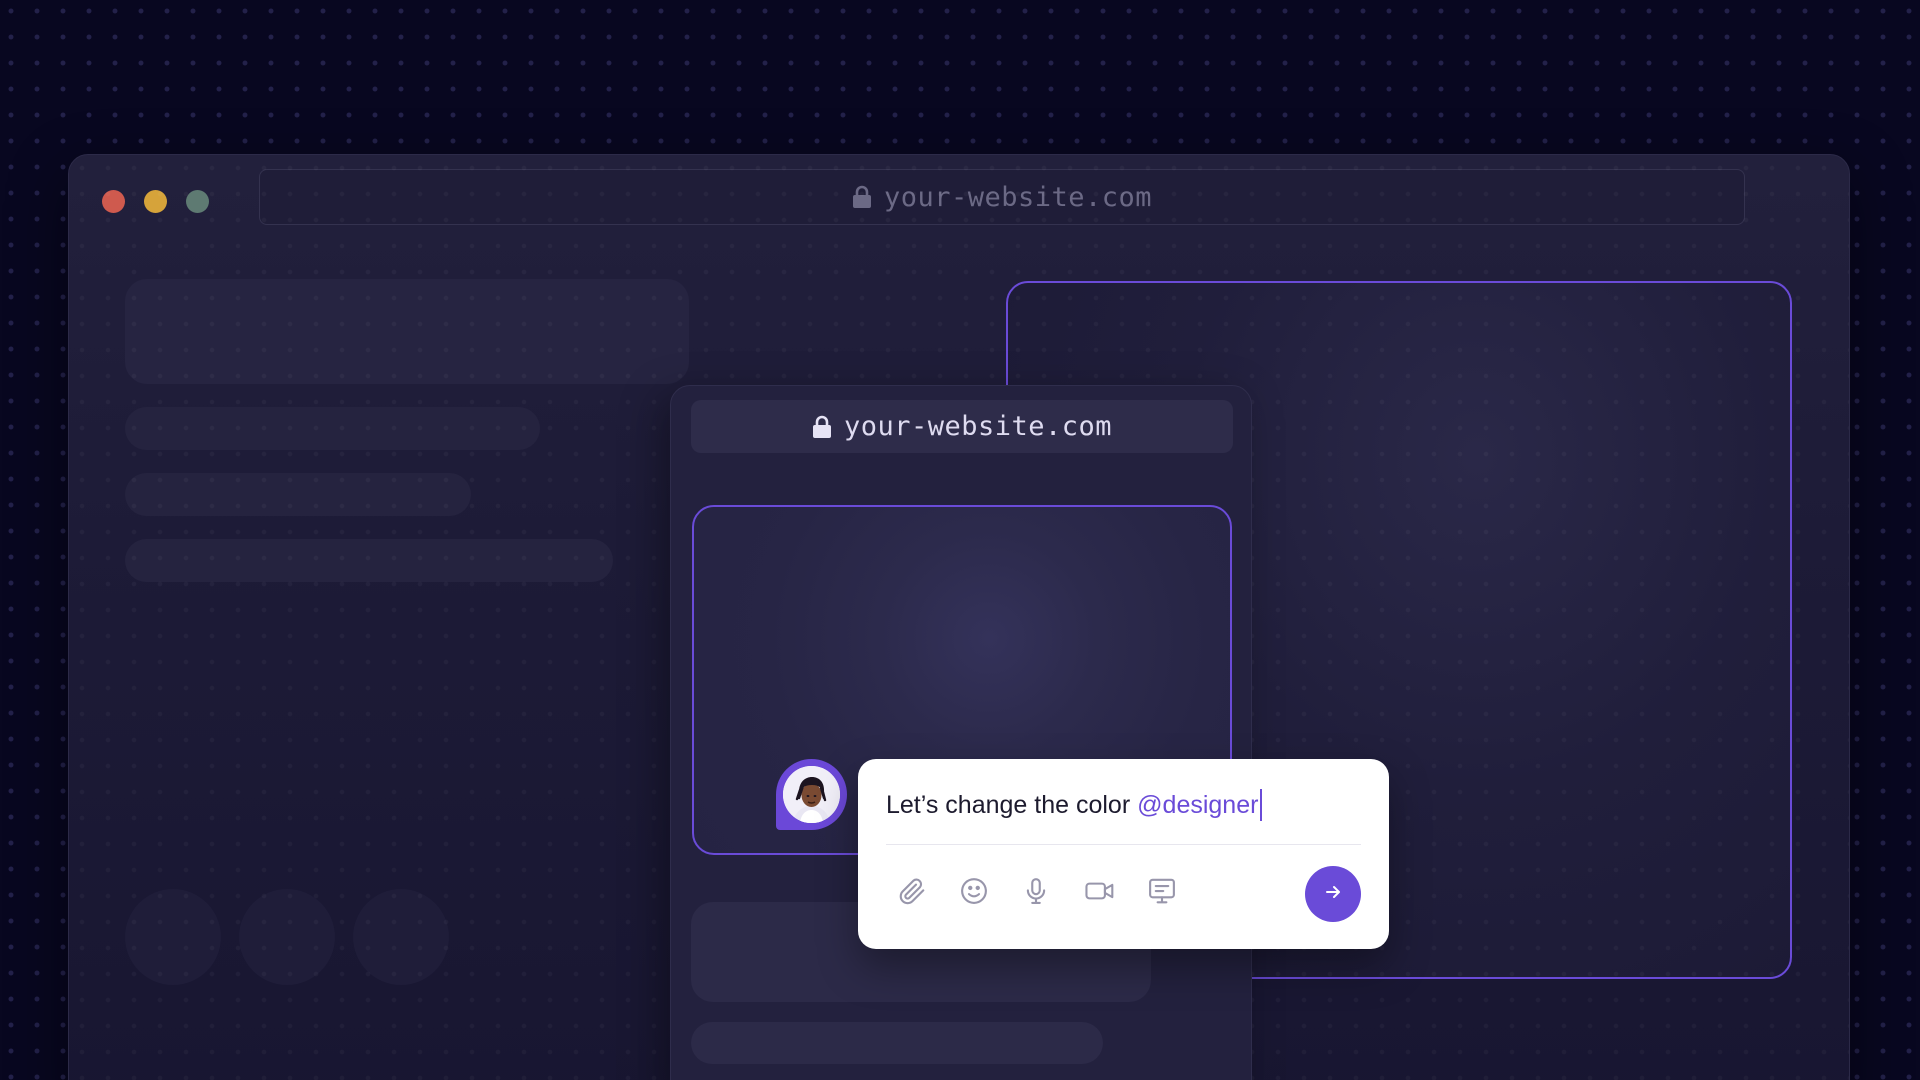 Image resolution: width=1920 pixels, height=1080 pixels. I want to click on inner-address-bar-url: your-website.com, so click(978, 426).